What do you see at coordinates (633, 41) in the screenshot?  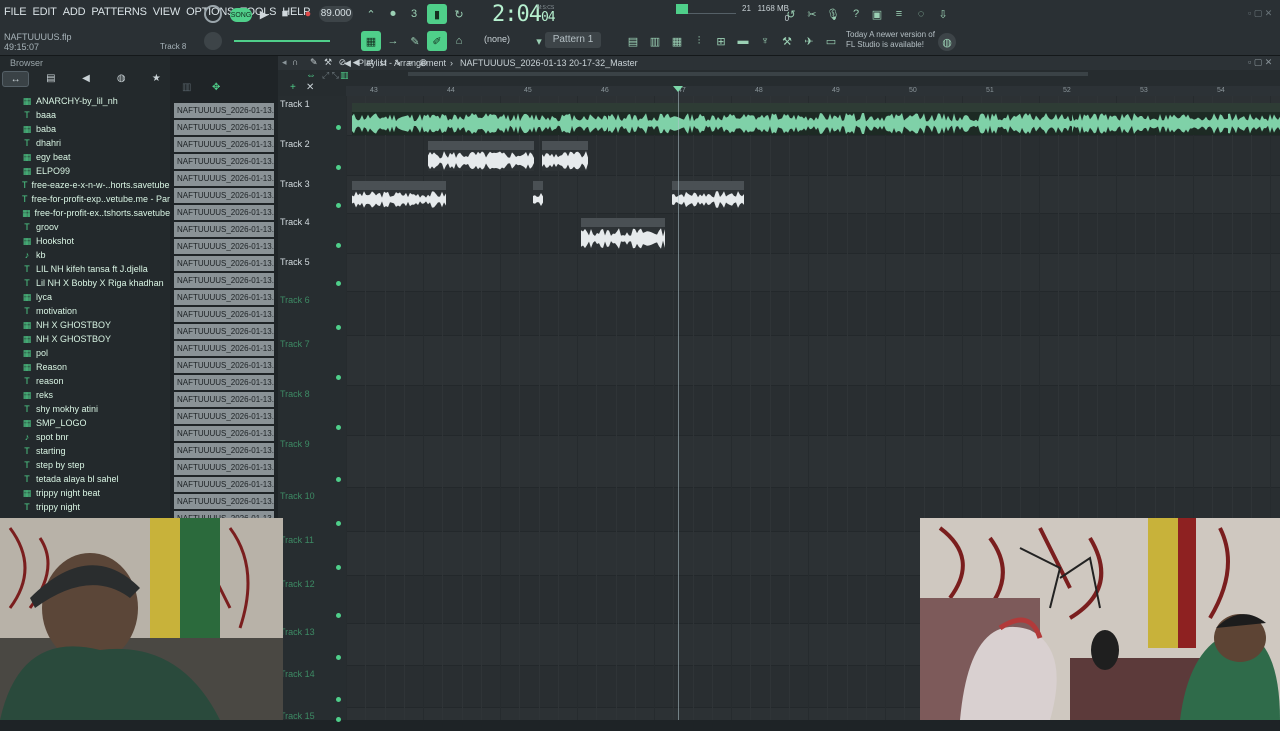 I see `playlist-icon: ▤` at bounding box center [633, 41].